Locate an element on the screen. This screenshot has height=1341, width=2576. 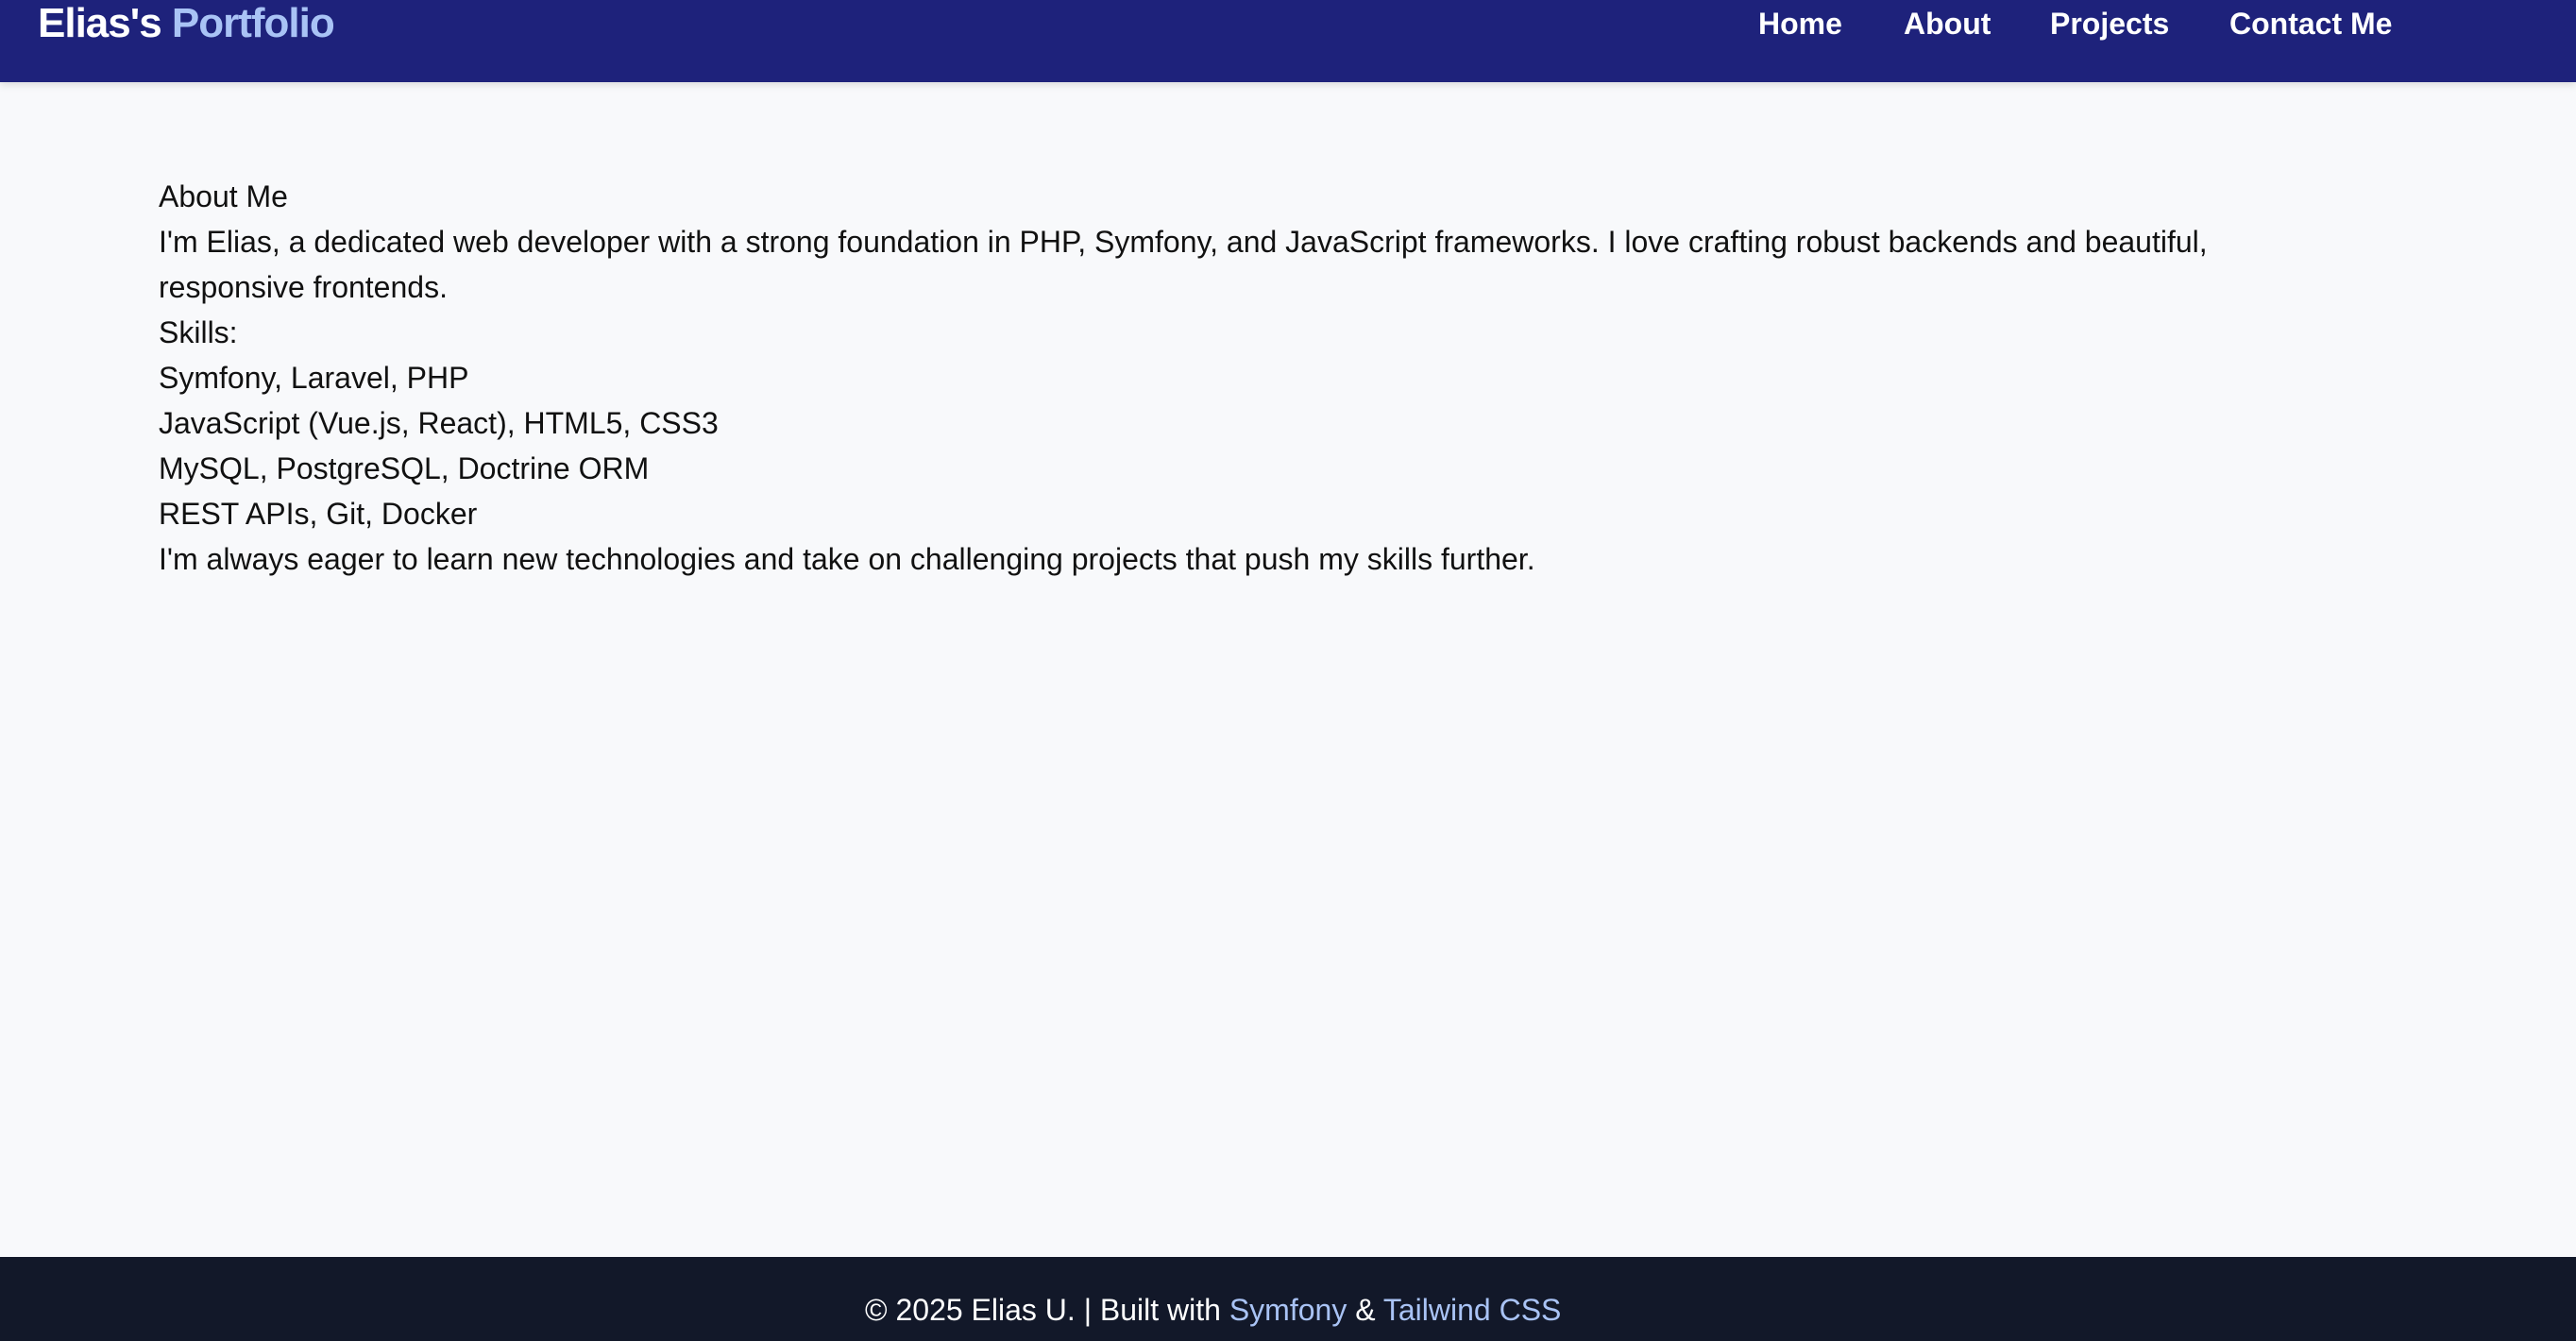
skill-item: REST APIs, Git, Docker is located at coordinates (318, 514).